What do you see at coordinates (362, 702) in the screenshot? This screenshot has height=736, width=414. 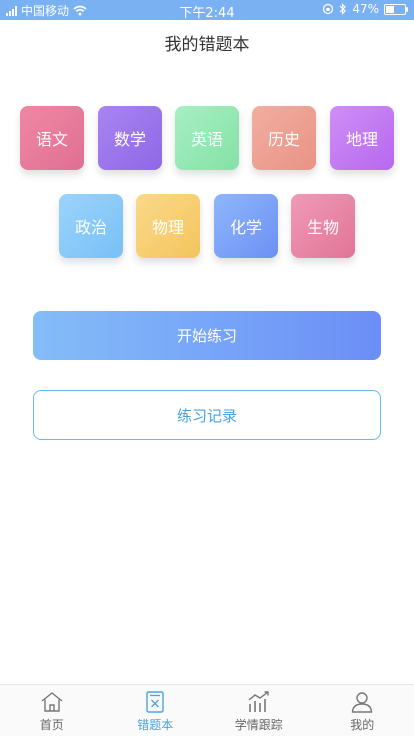 I see `user-icon` at bounding box center [362, 702].